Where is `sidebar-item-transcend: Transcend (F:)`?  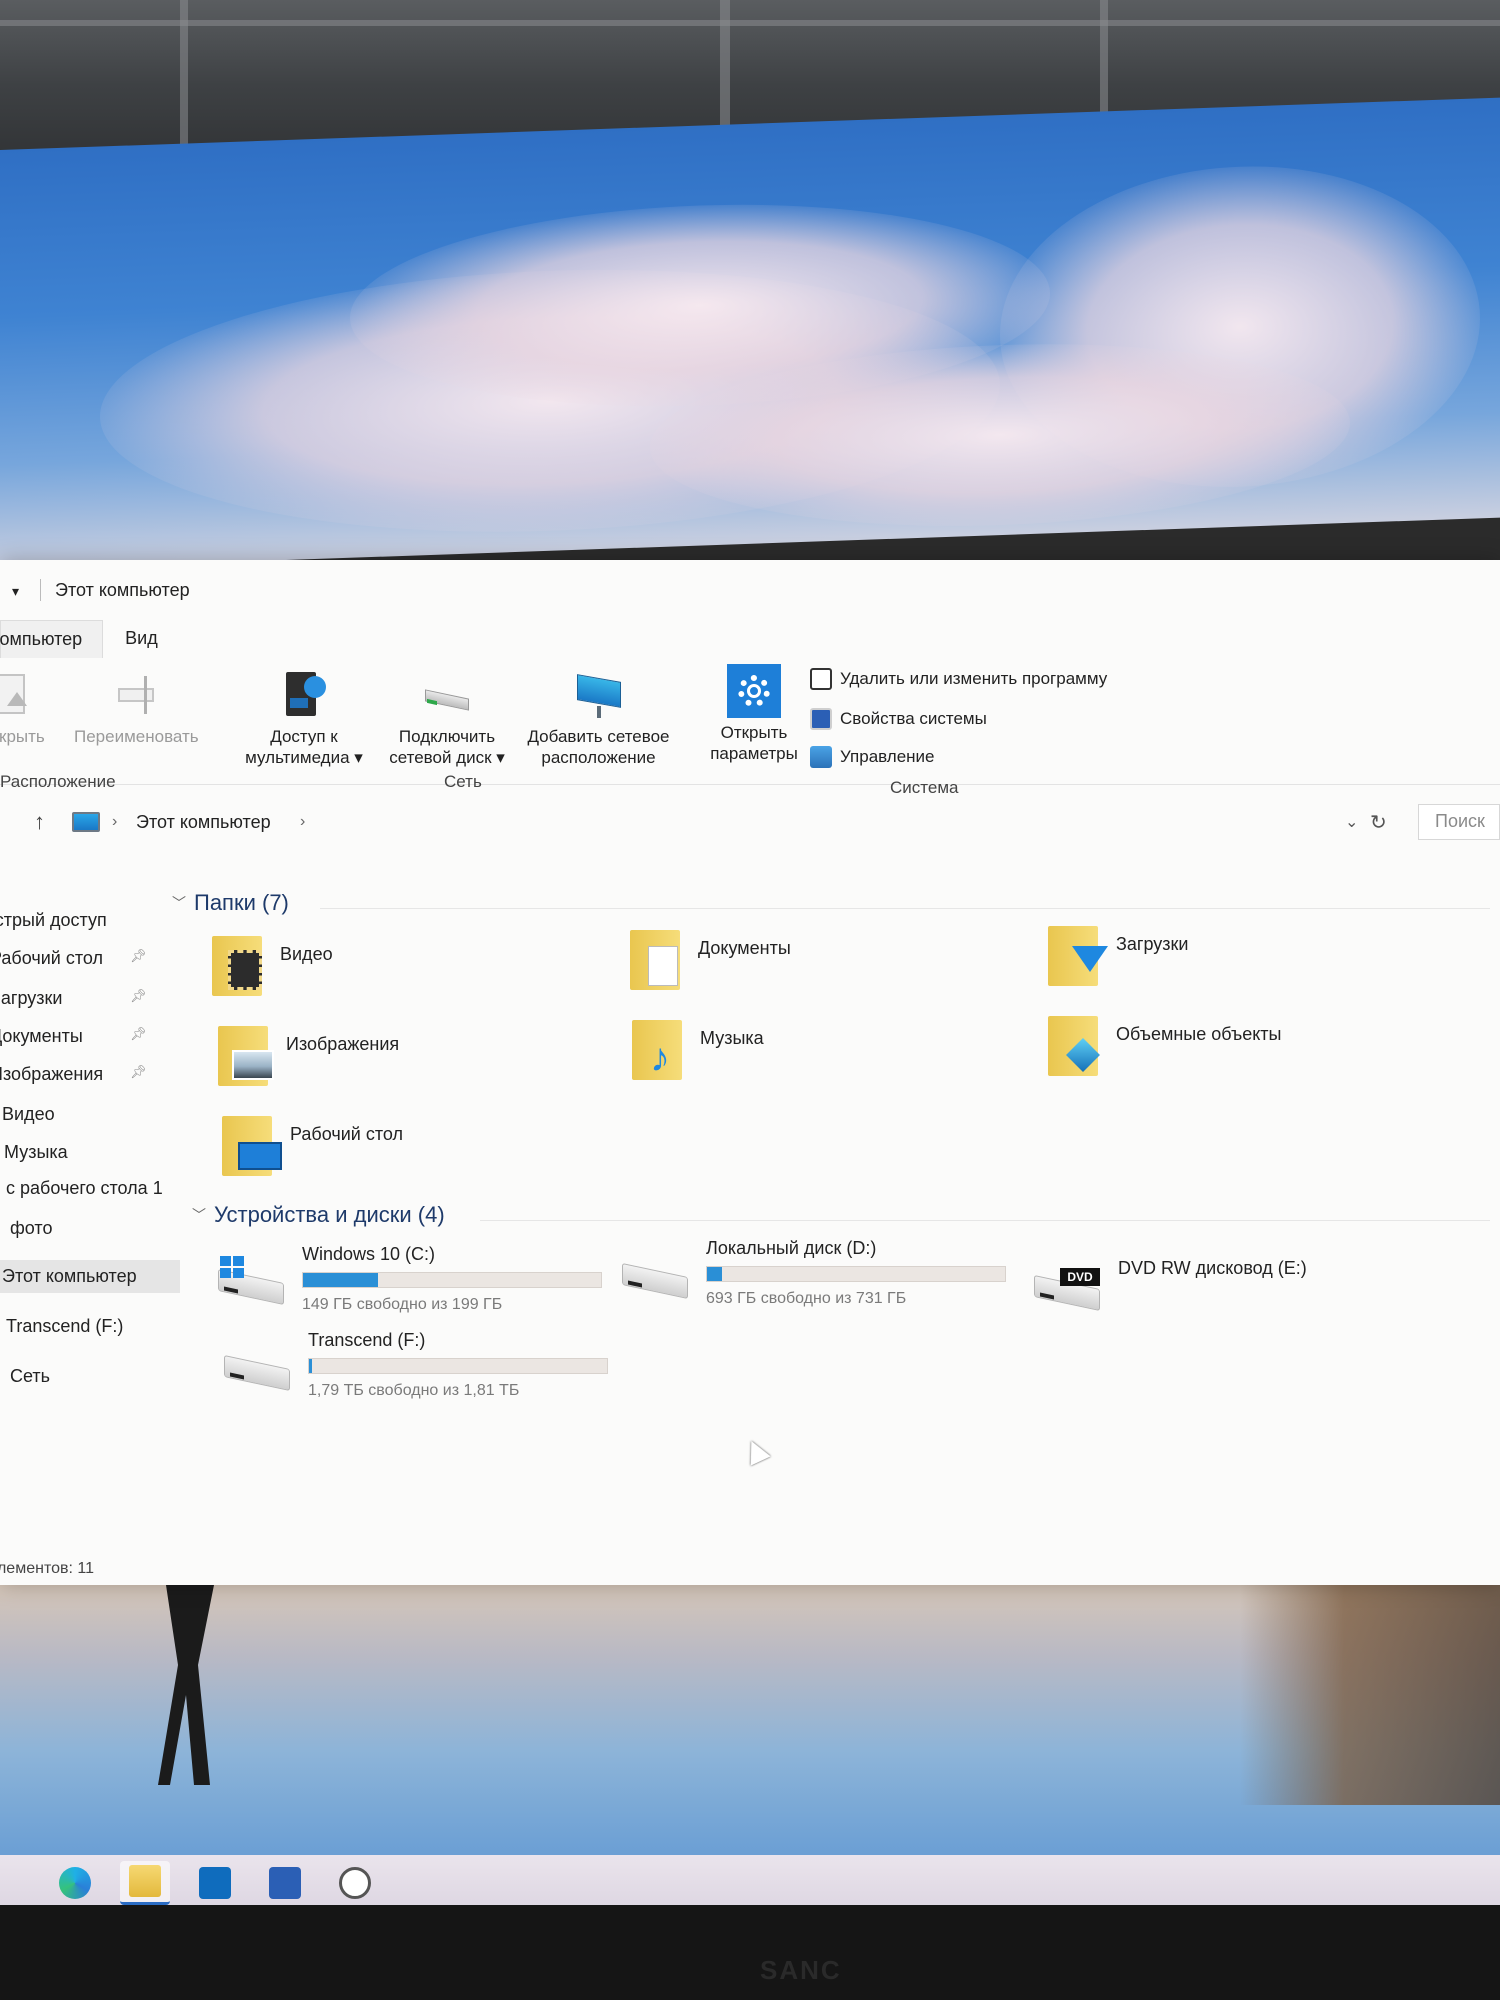 sidebar-item-transcend: Transcend (F:) is located at coordinates (64, 1326).